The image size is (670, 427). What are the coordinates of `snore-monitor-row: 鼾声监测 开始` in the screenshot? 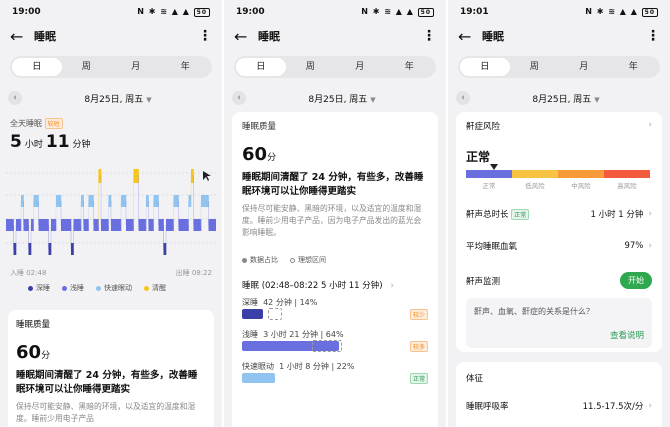 It's located at (559, 280).